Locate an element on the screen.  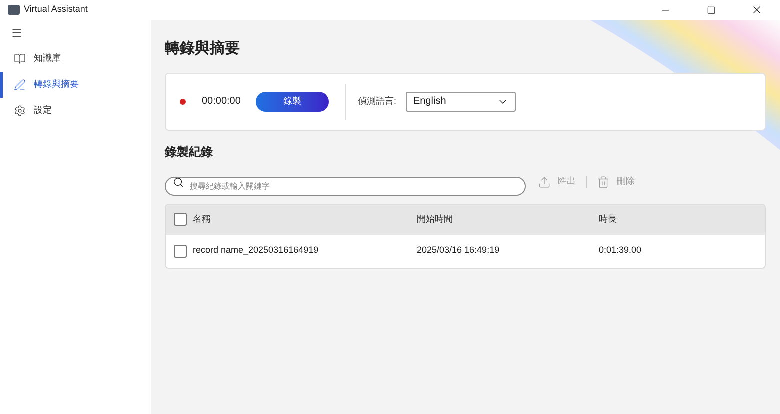
maximize-icon is located at coordinates (711, 10).